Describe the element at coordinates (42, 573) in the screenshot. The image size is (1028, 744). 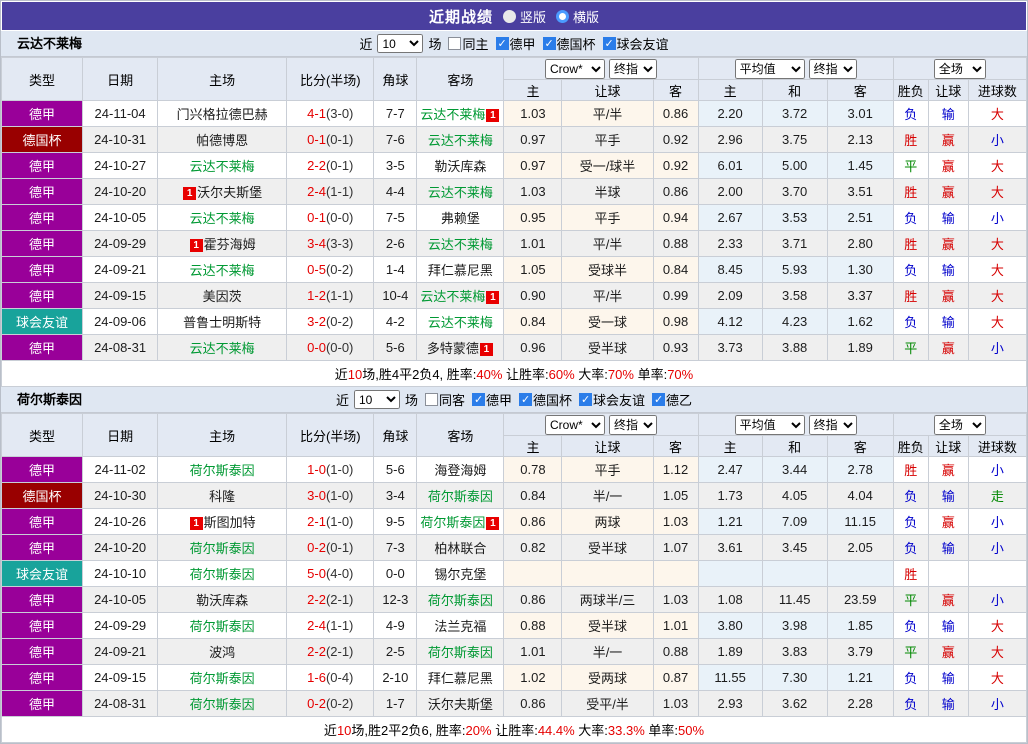
I see `league-badge: 球会友谊` at that location.